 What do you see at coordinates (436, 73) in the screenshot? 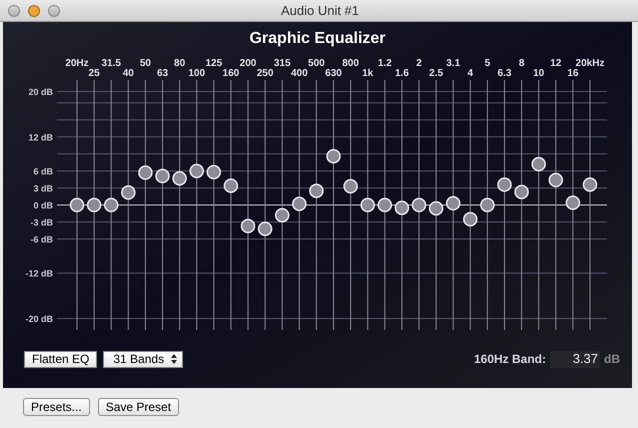
I see `frequency-label: 2.5` at bounding box center [436, 73].